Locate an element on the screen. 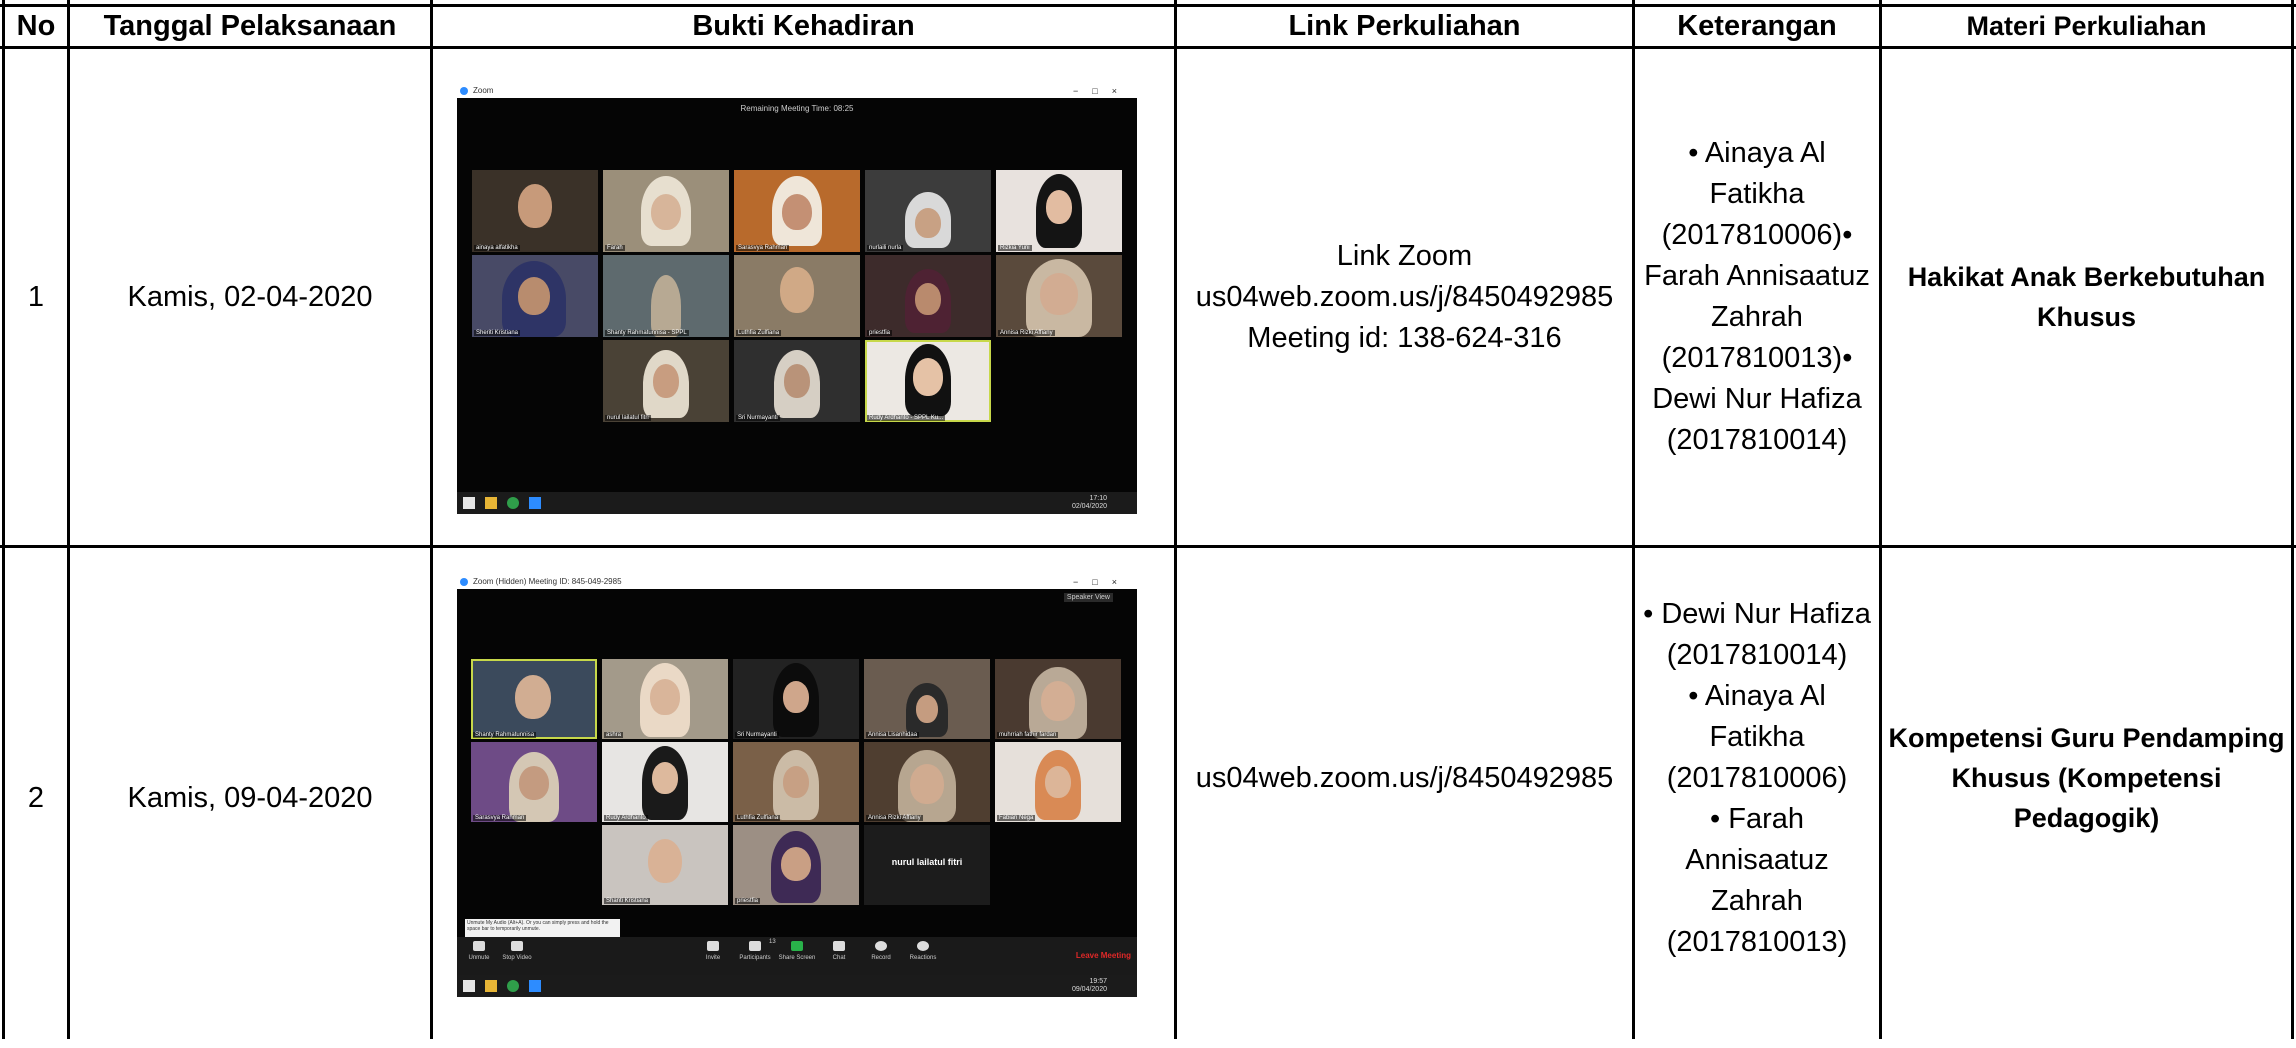 This screenshot has width=2296, height=1048. participants-icon is located at coordinates (755, 946).